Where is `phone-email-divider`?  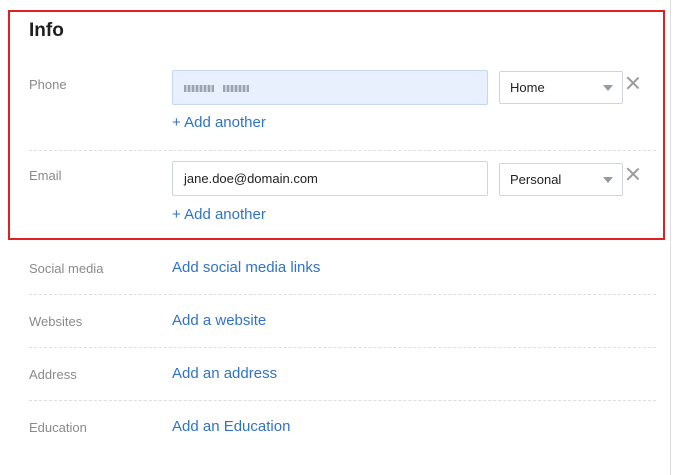
phone-email-divider is located at coordinates (342, 150).